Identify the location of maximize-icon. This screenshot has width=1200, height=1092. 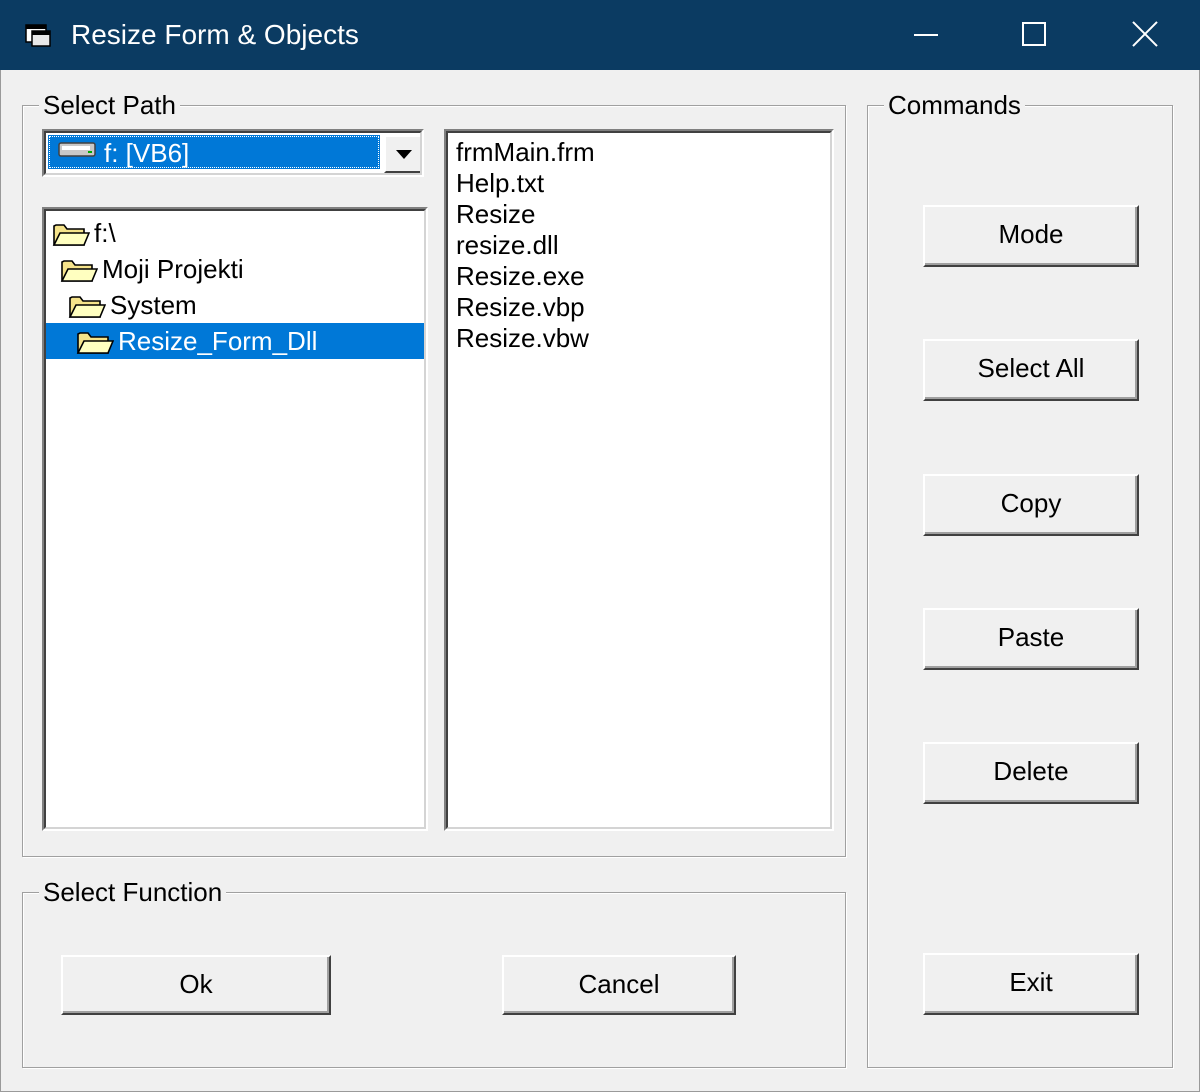
(1034, 34).